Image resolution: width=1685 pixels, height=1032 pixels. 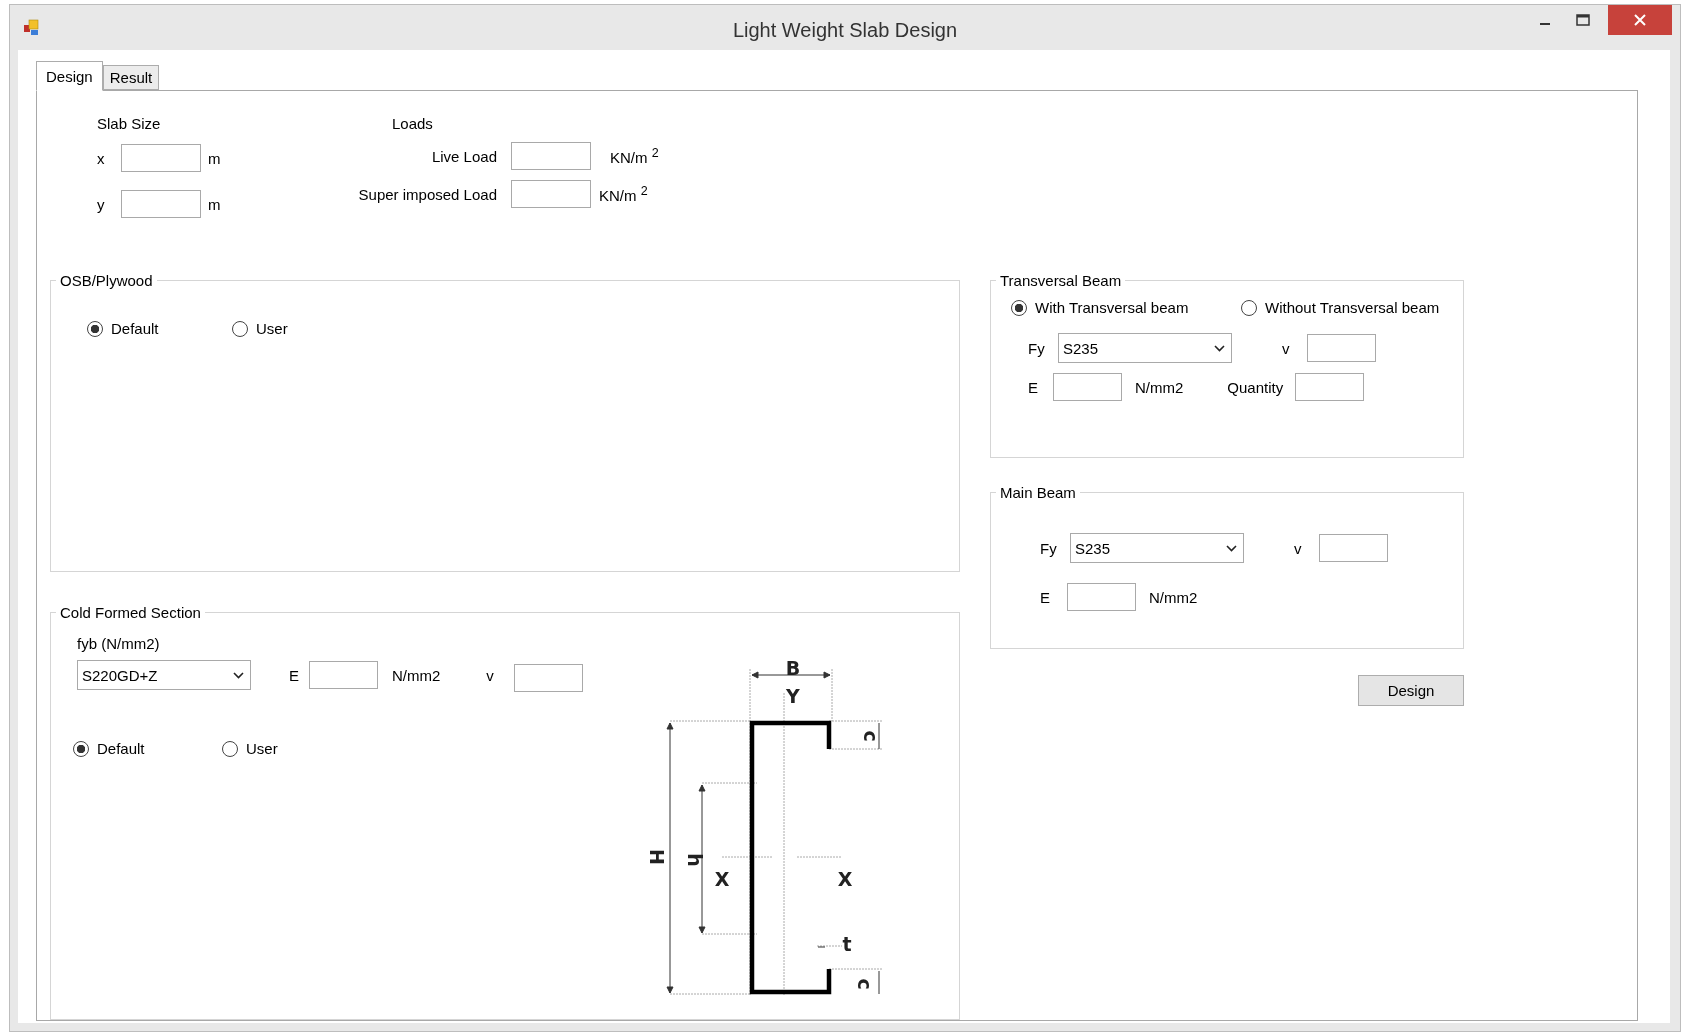 What do you see at coordinates (427, 194) in the screenshot?
I see `field-label: Super imposed Load` at bounding box center [427, 194].